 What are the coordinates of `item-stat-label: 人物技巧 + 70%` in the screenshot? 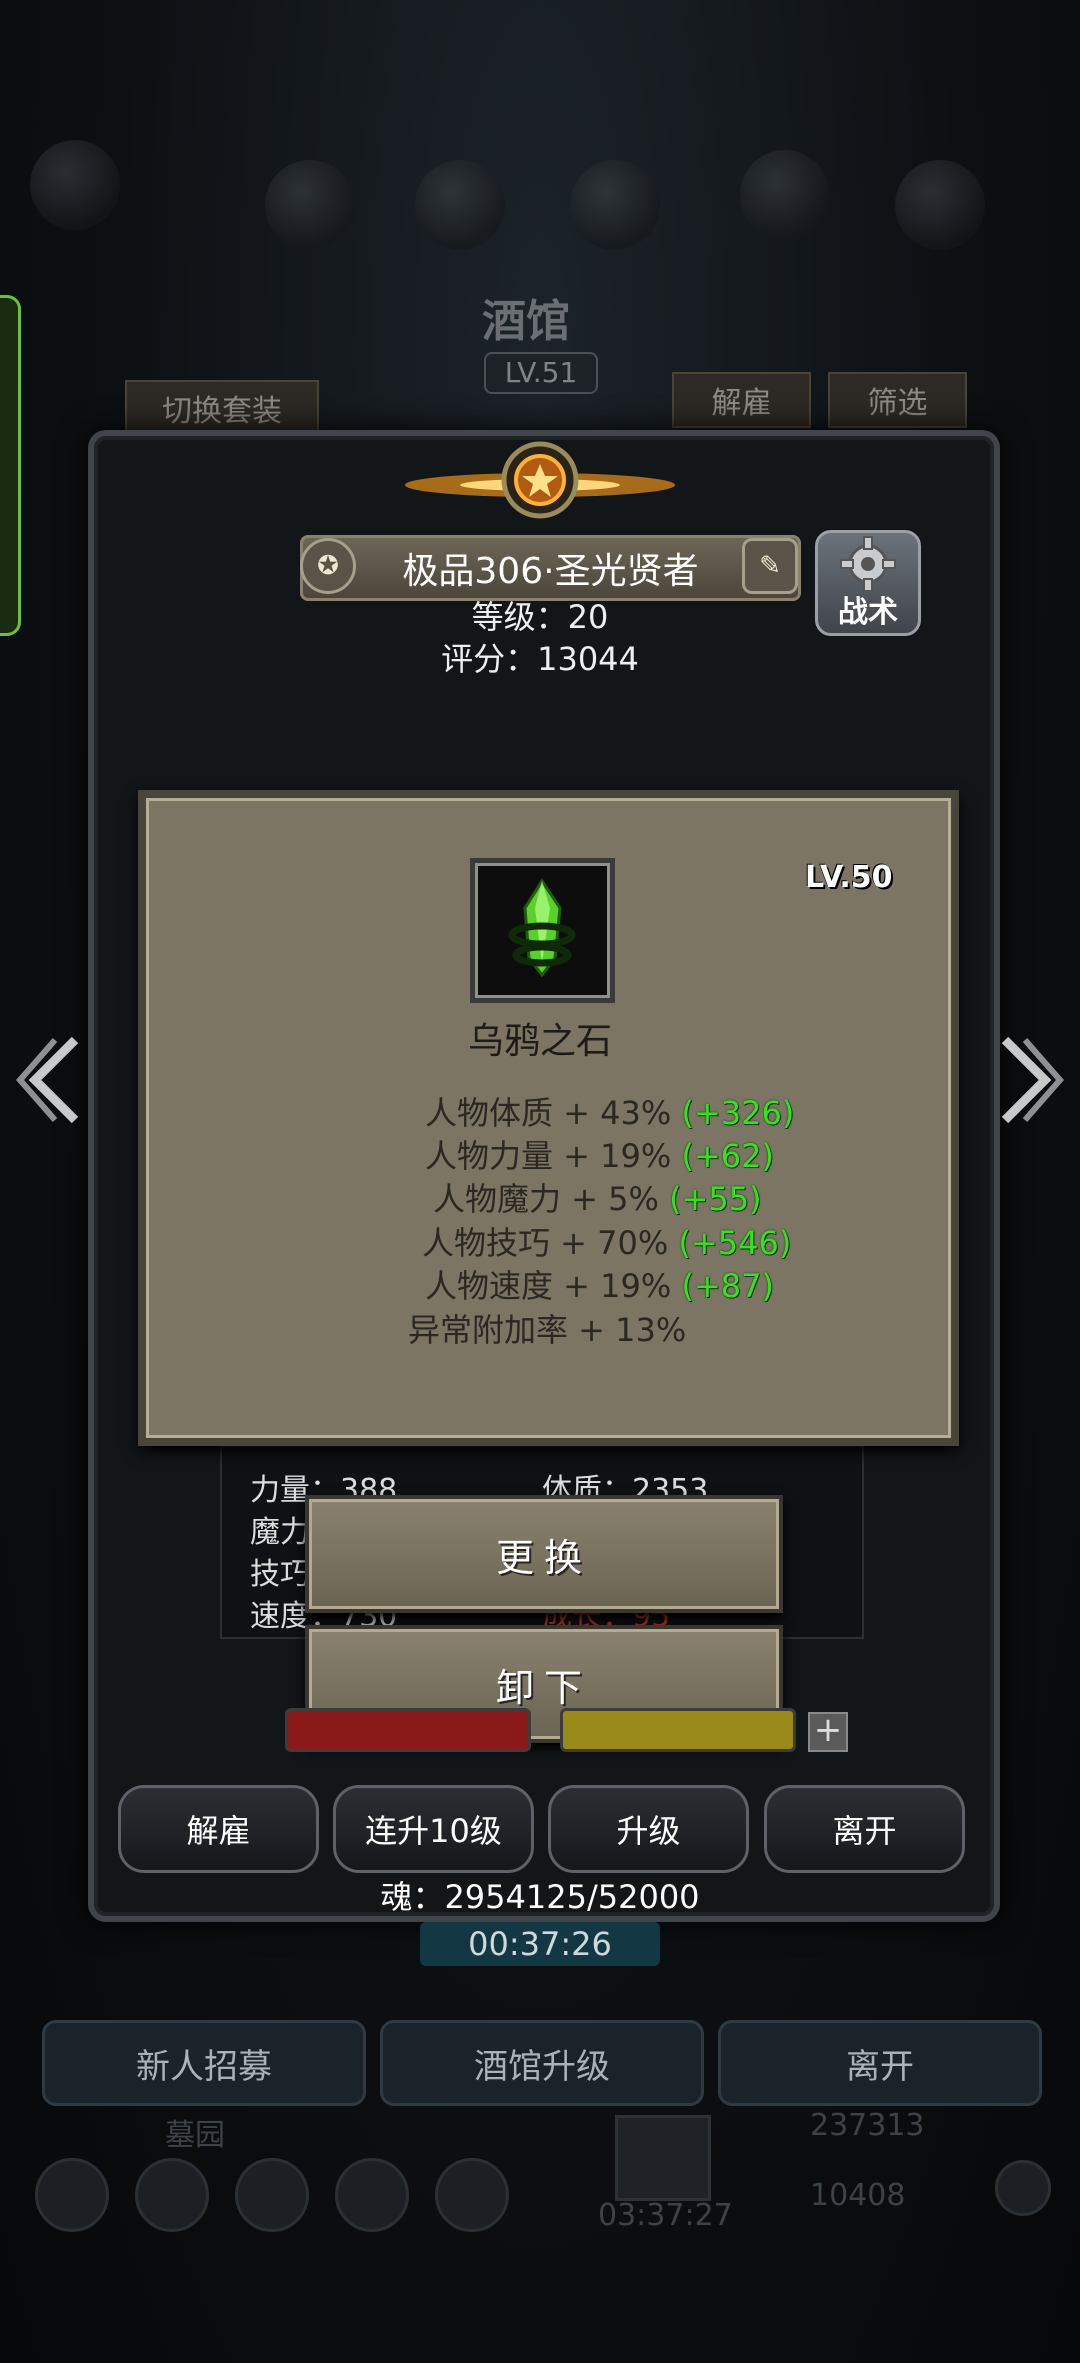 It's located at (545, 1243).